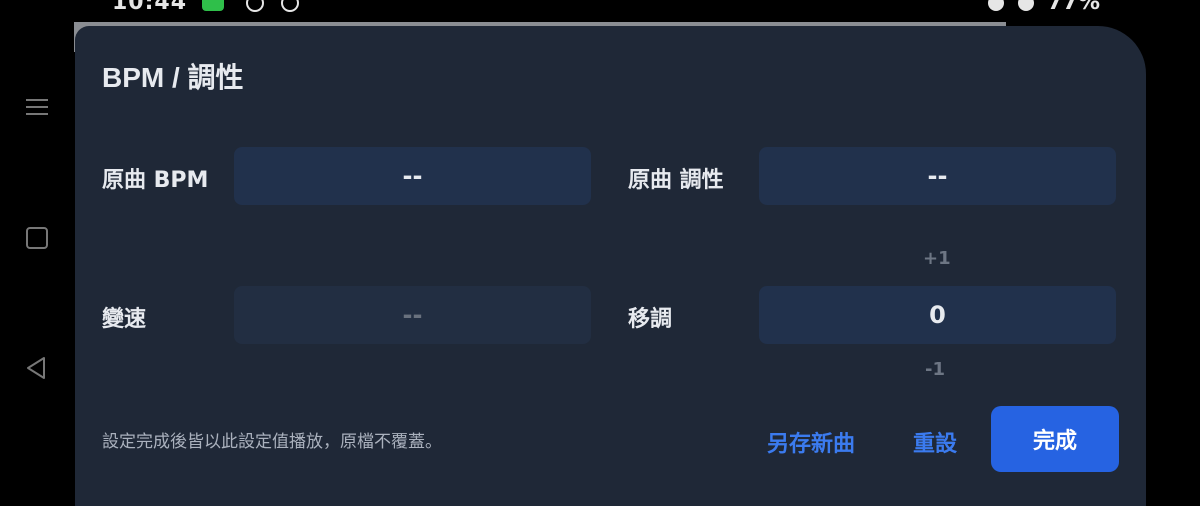  What do you see at coordinates (412, 315) in the screenshot?
I see `tempo-field: --` at bounding box center [412, 315].